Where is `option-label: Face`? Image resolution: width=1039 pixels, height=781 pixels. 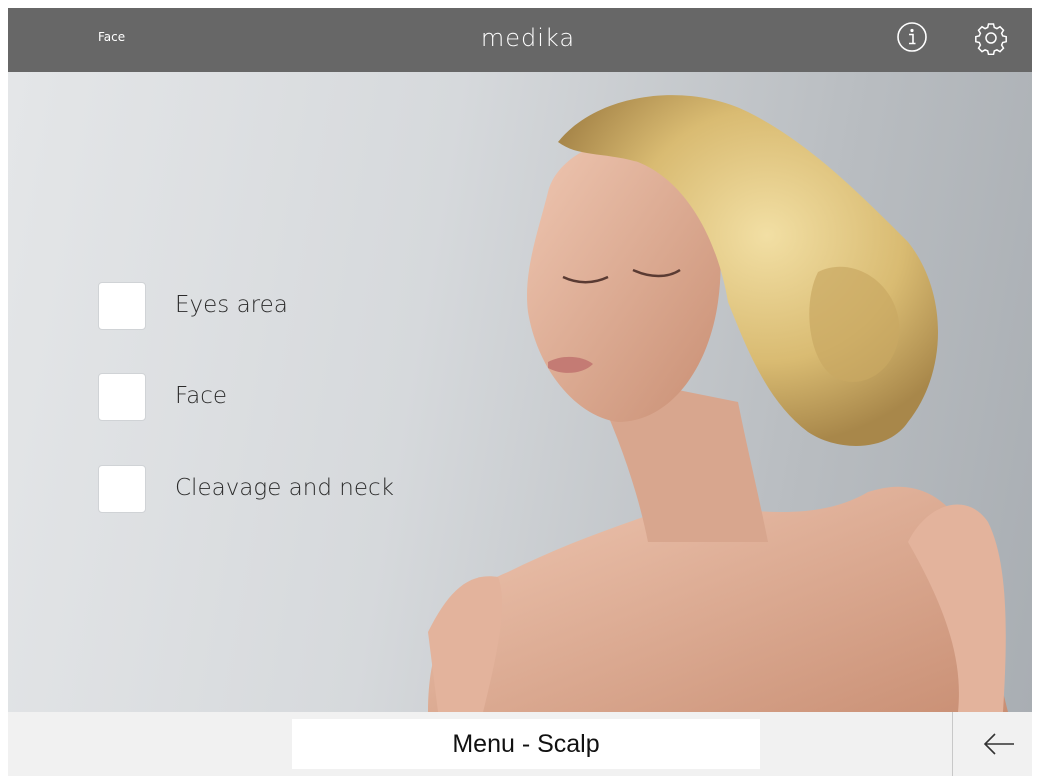
option-label: Face is located at coordinates (201, 396).